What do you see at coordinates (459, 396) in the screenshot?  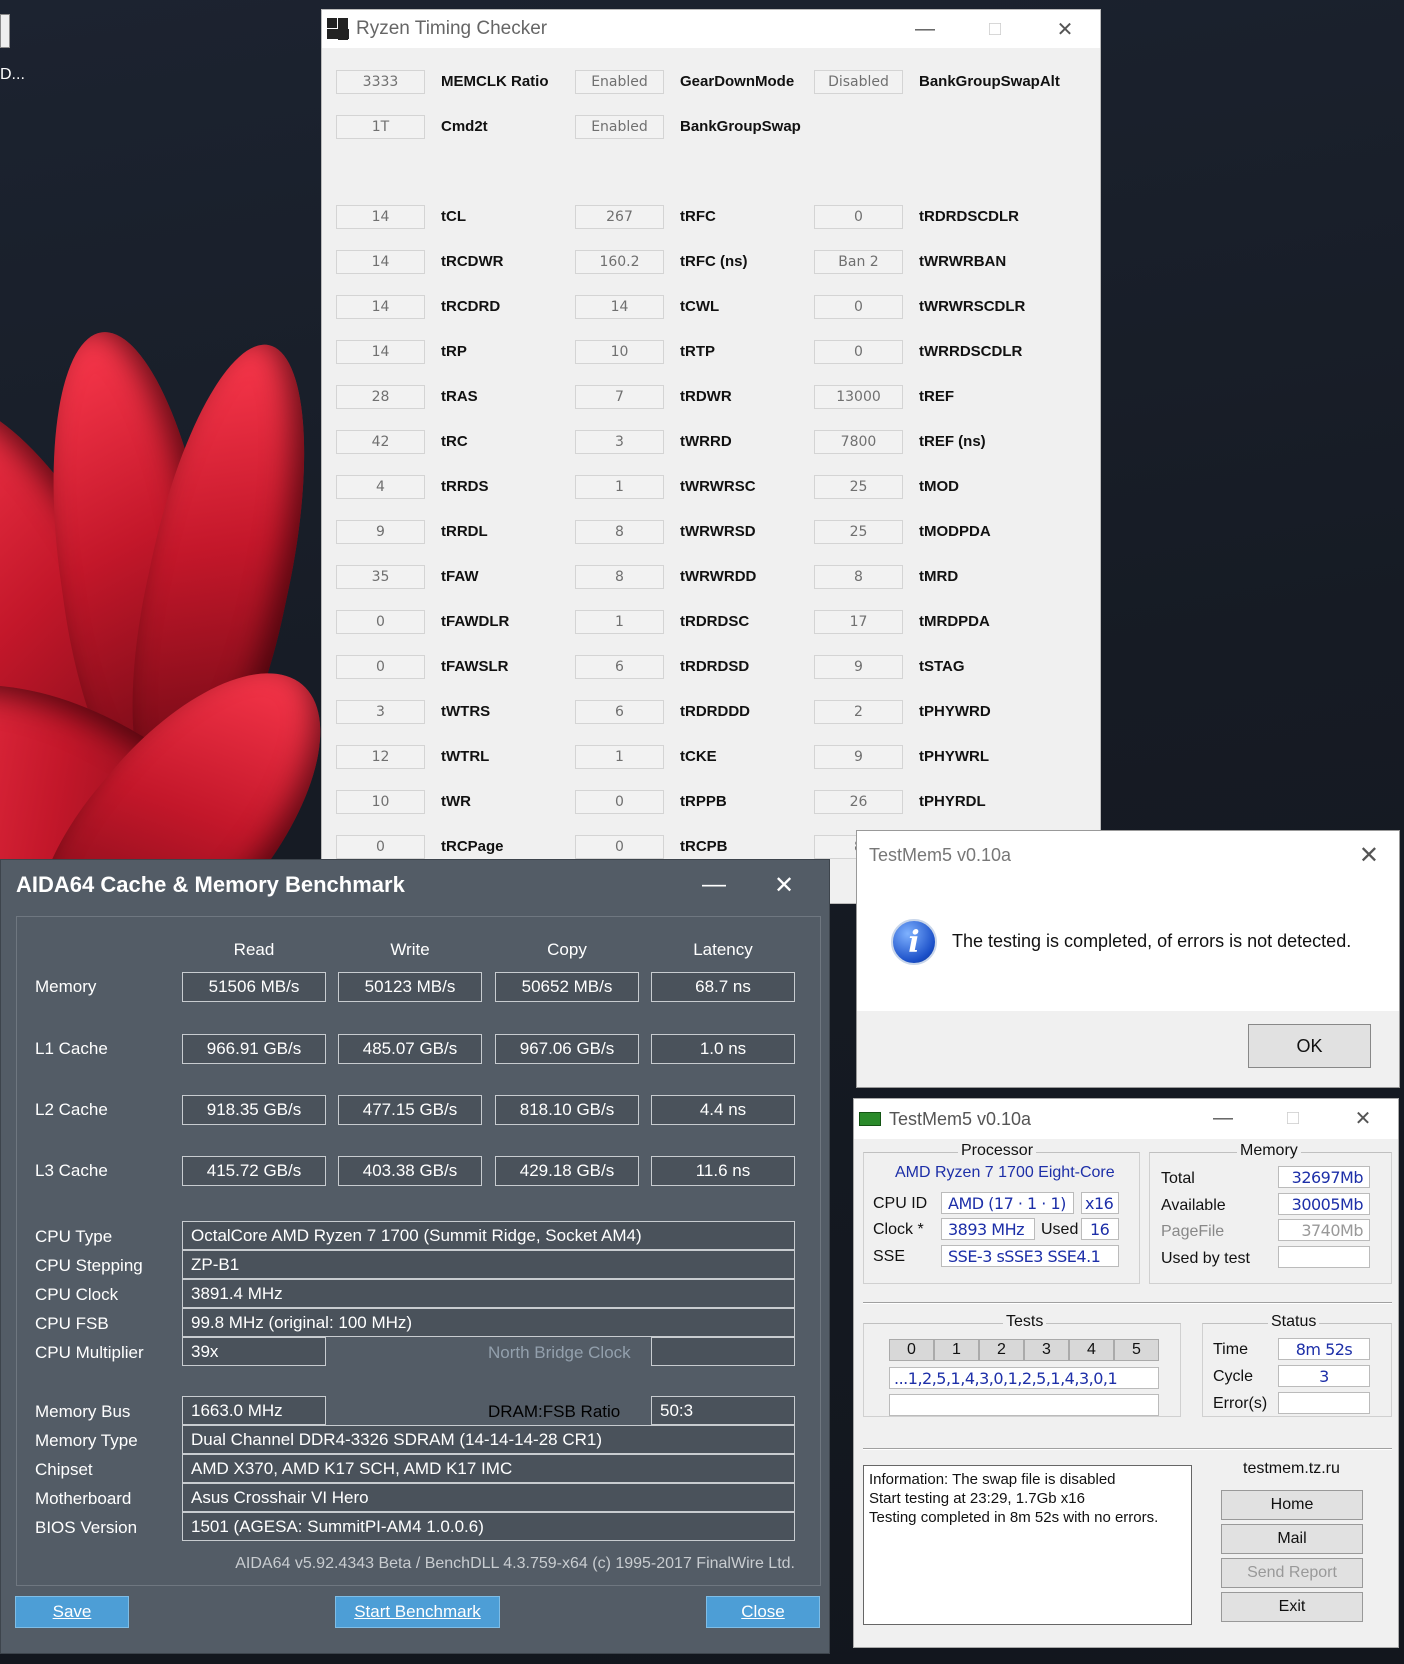 I see `rtc-timing-label: tRAS` at bounding box center [459, 396].